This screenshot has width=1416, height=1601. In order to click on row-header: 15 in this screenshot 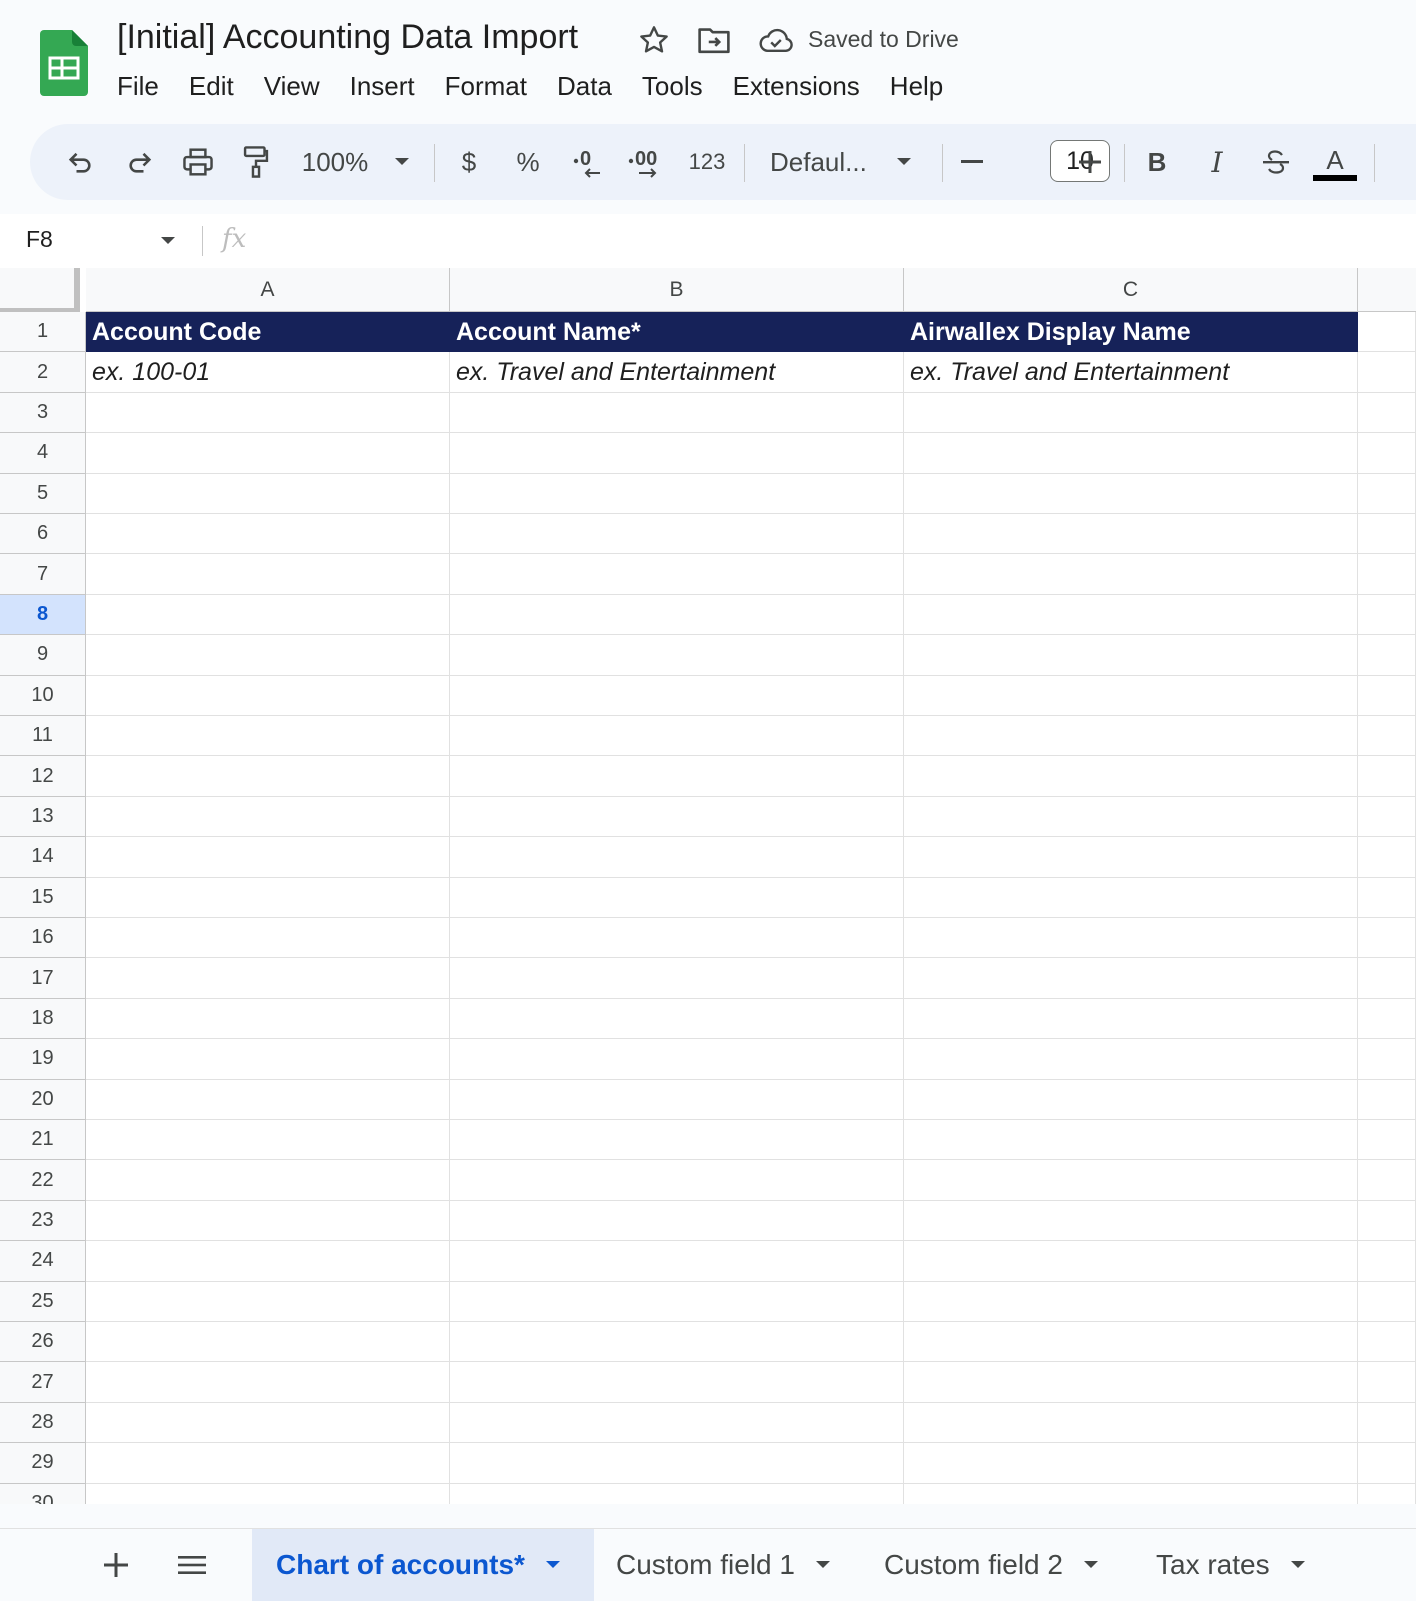, I will do `click(43, 897)`.